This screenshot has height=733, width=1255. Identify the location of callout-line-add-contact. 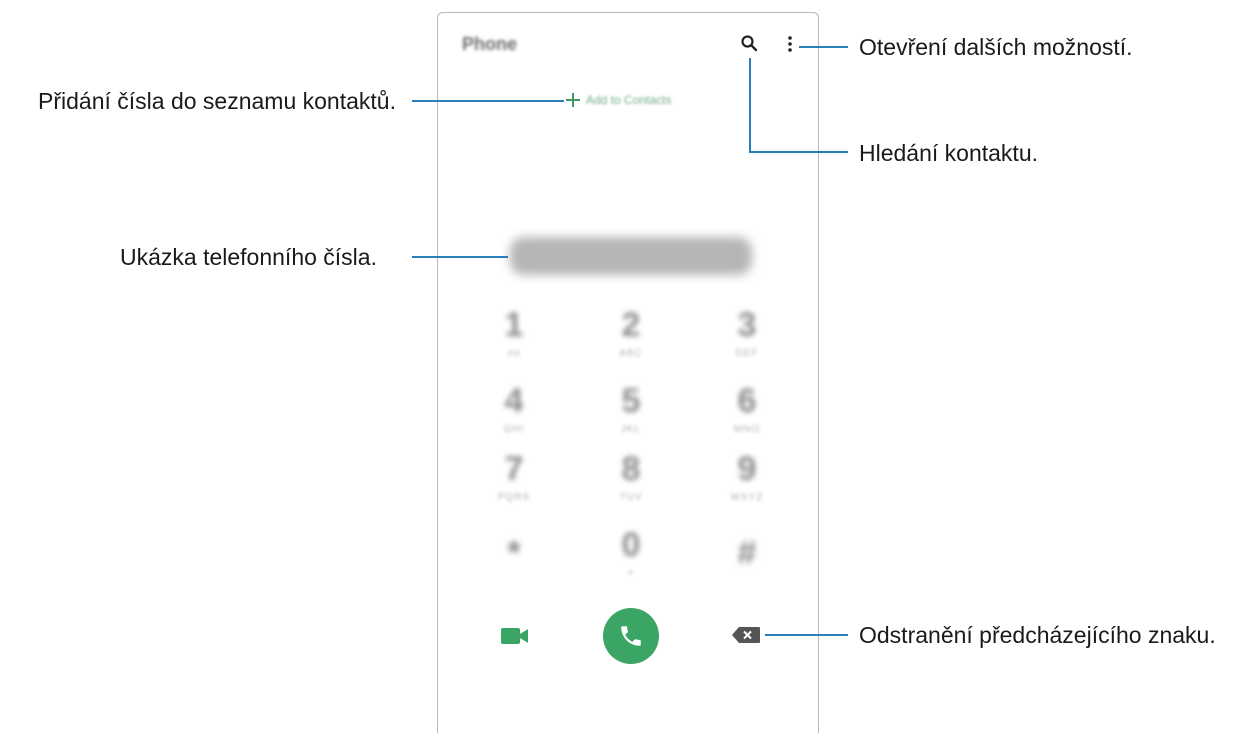
(488, 101).